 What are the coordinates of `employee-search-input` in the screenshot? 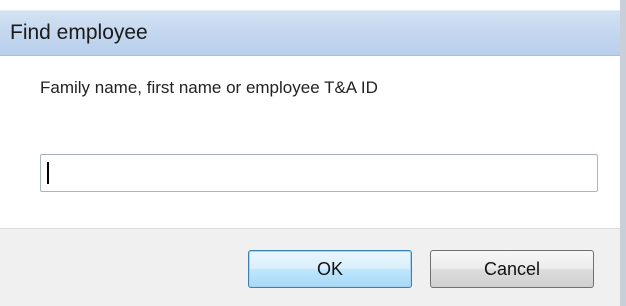 It's located at (319, 173).